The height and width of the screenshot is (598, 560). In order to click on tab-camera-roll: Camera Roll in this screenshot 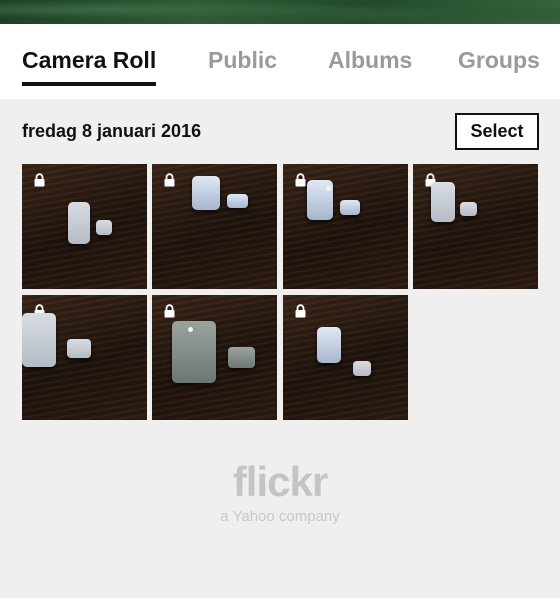, I will do `click(89, 61)`.